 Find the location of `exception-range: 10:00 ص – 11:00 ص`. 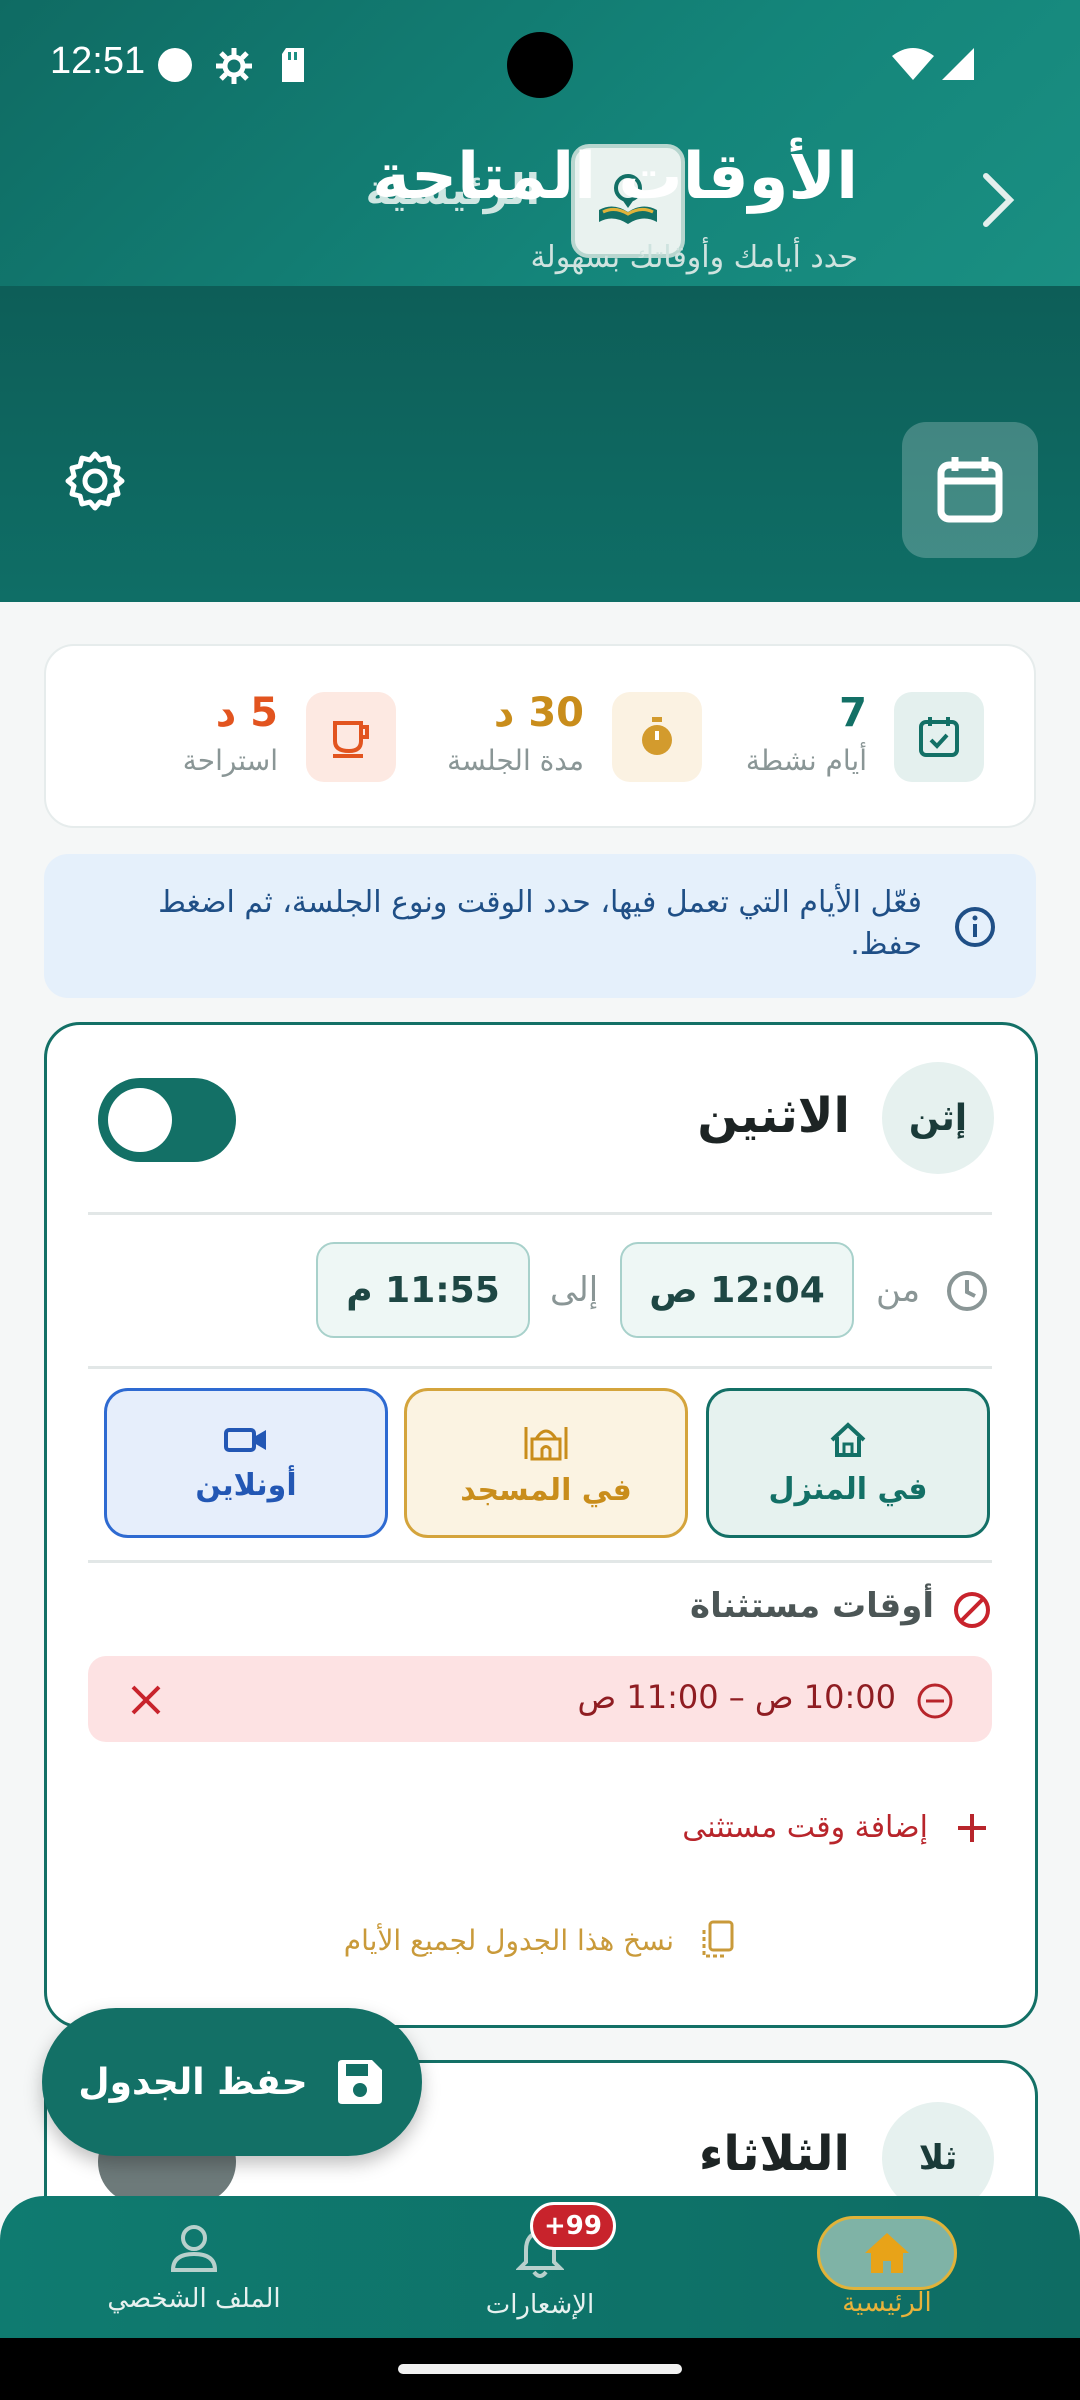

exception-range: 10:00 ص – 11:00 ص is located at coordinates (737, 1697).